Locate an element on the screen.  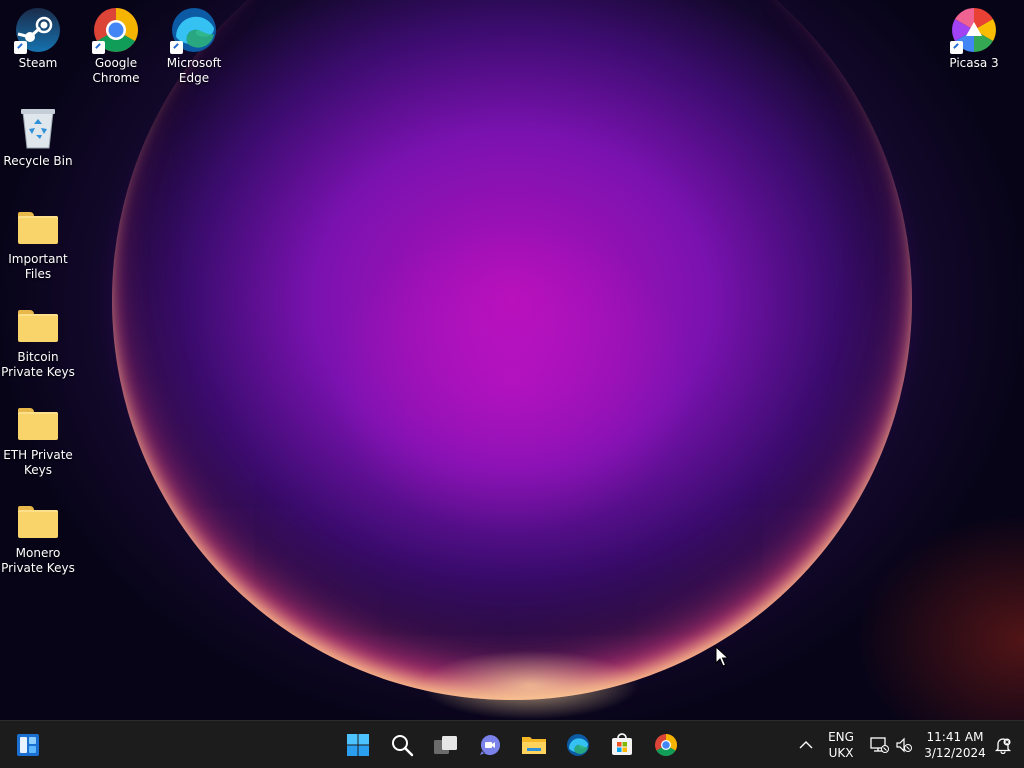
clock-time: 11:41 AM is located at coordinates (955, 737).